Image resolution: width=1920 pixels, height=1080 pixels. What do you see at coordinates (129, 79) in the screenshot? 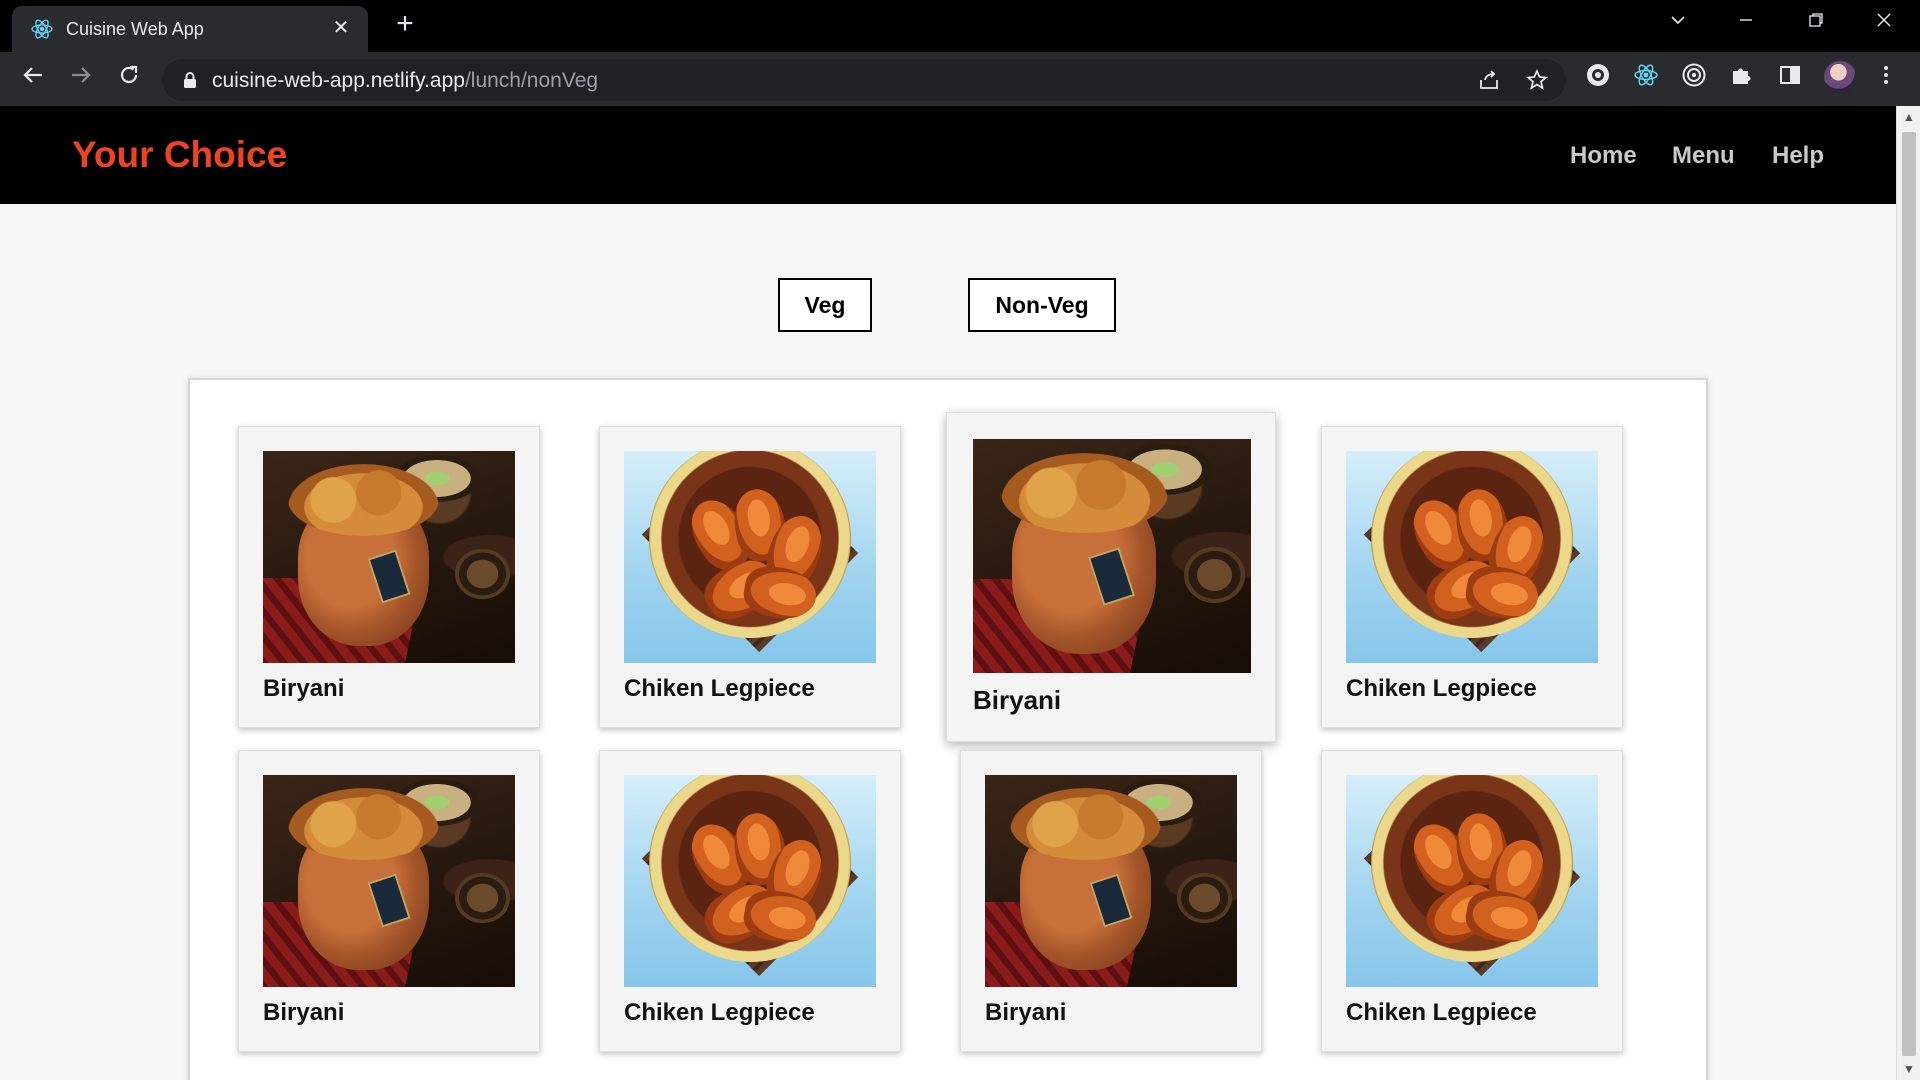
I see `reload-icon` at bounding box center [129, 79].